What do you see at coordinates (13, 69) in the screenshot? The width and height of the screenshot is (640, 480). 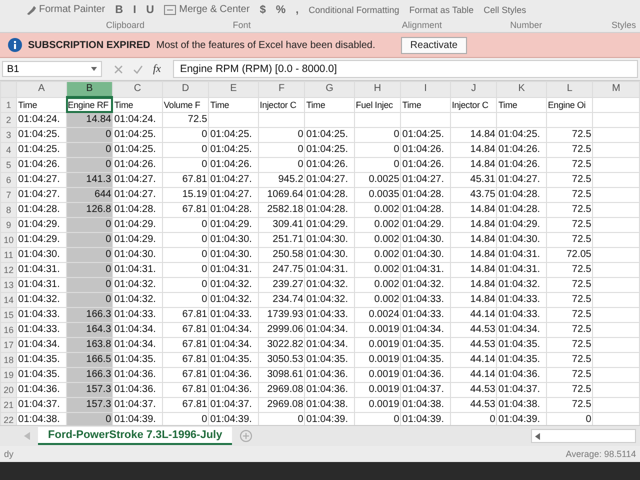 I see `cell-reference: B1` at bounding box center [13, 69].